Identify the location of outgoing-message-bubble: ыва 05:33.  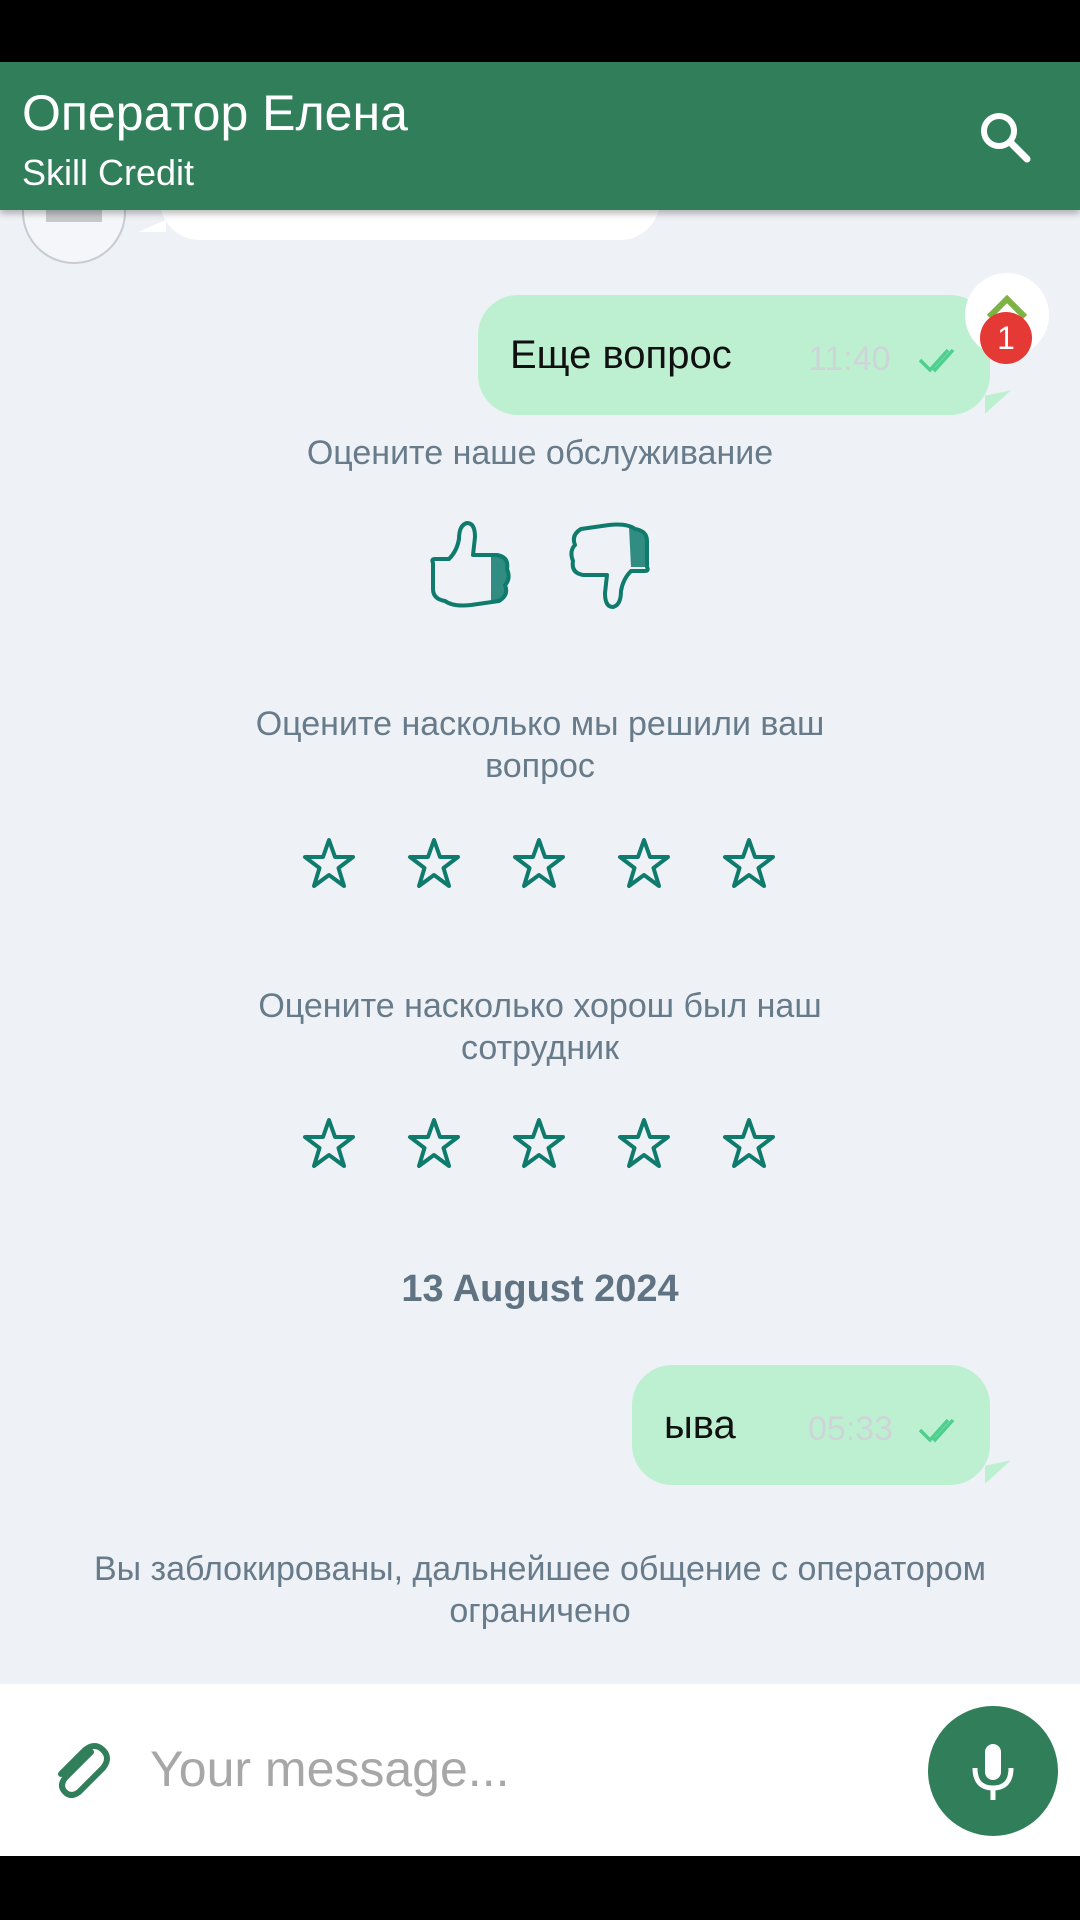
(811, 1425).